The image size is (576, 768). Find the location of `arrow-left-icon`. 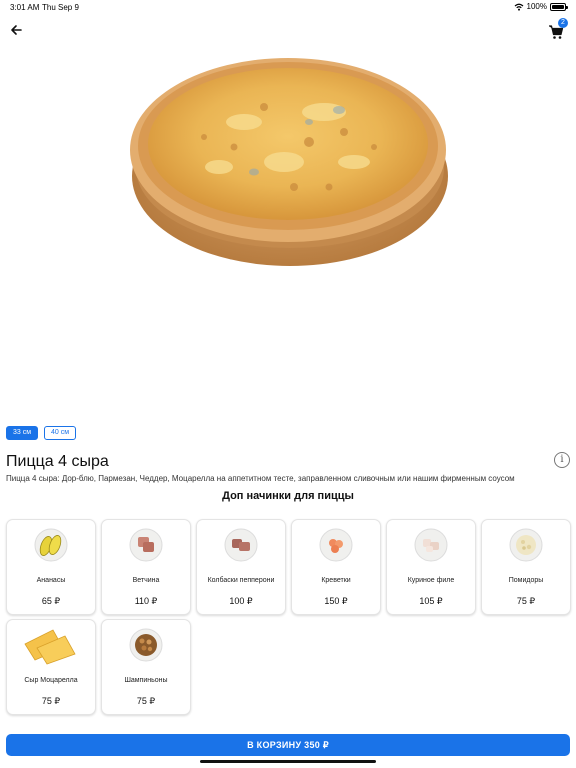

arrow-left-icon is located at coordinates (16, 30).